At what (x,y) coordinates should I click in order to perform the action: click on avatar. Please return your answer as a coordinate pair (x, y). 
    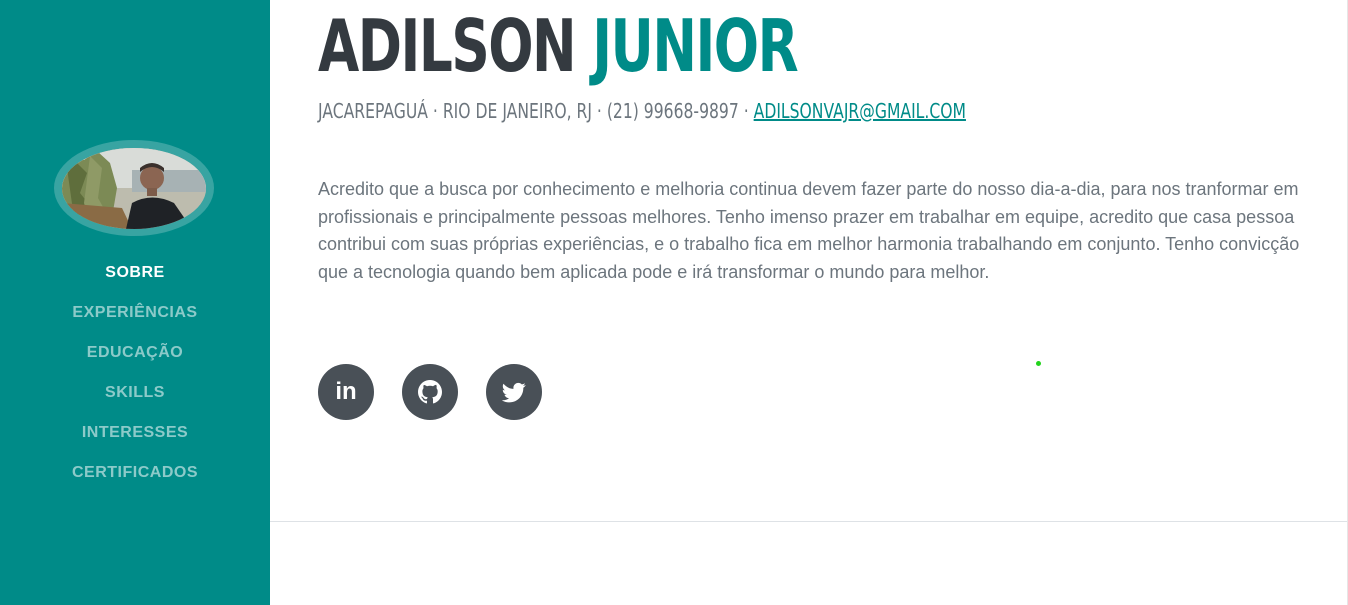
    Looking at the image, I should click on (134, 188).